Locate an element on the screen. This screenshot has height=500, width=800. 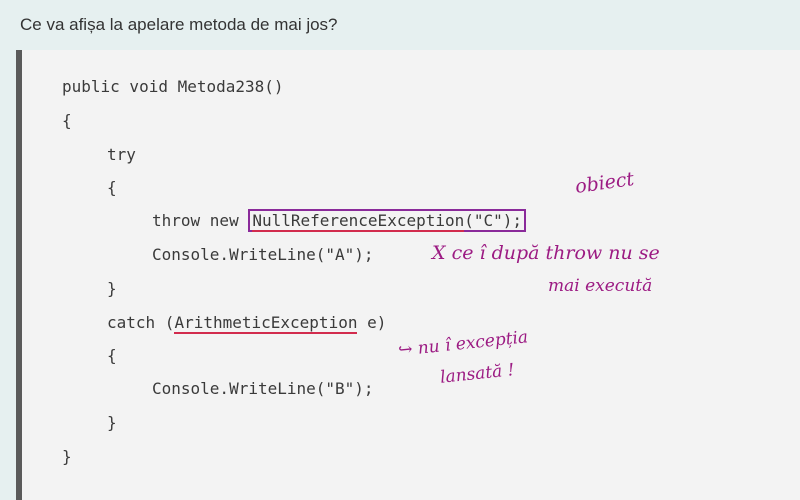
code-line-11: } is located at coordinates (112, 422).